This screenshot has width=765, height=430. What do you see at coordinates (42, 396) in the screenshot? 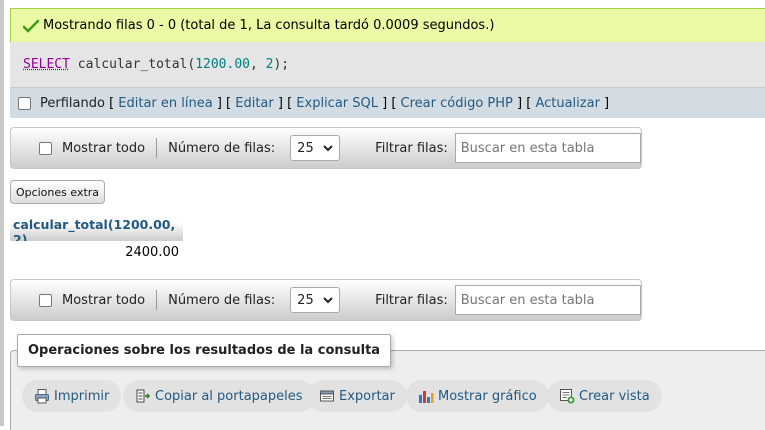
I see `printer-icon` at bounding box center [42, 396].